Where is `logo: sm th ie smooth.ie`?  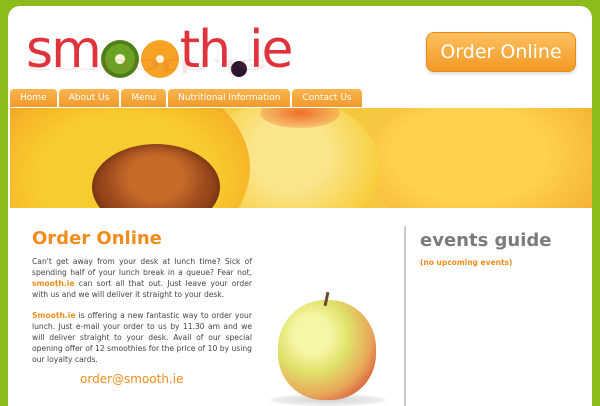 logo: sm th ie smooth.ie is located at coordinates (171, 55).